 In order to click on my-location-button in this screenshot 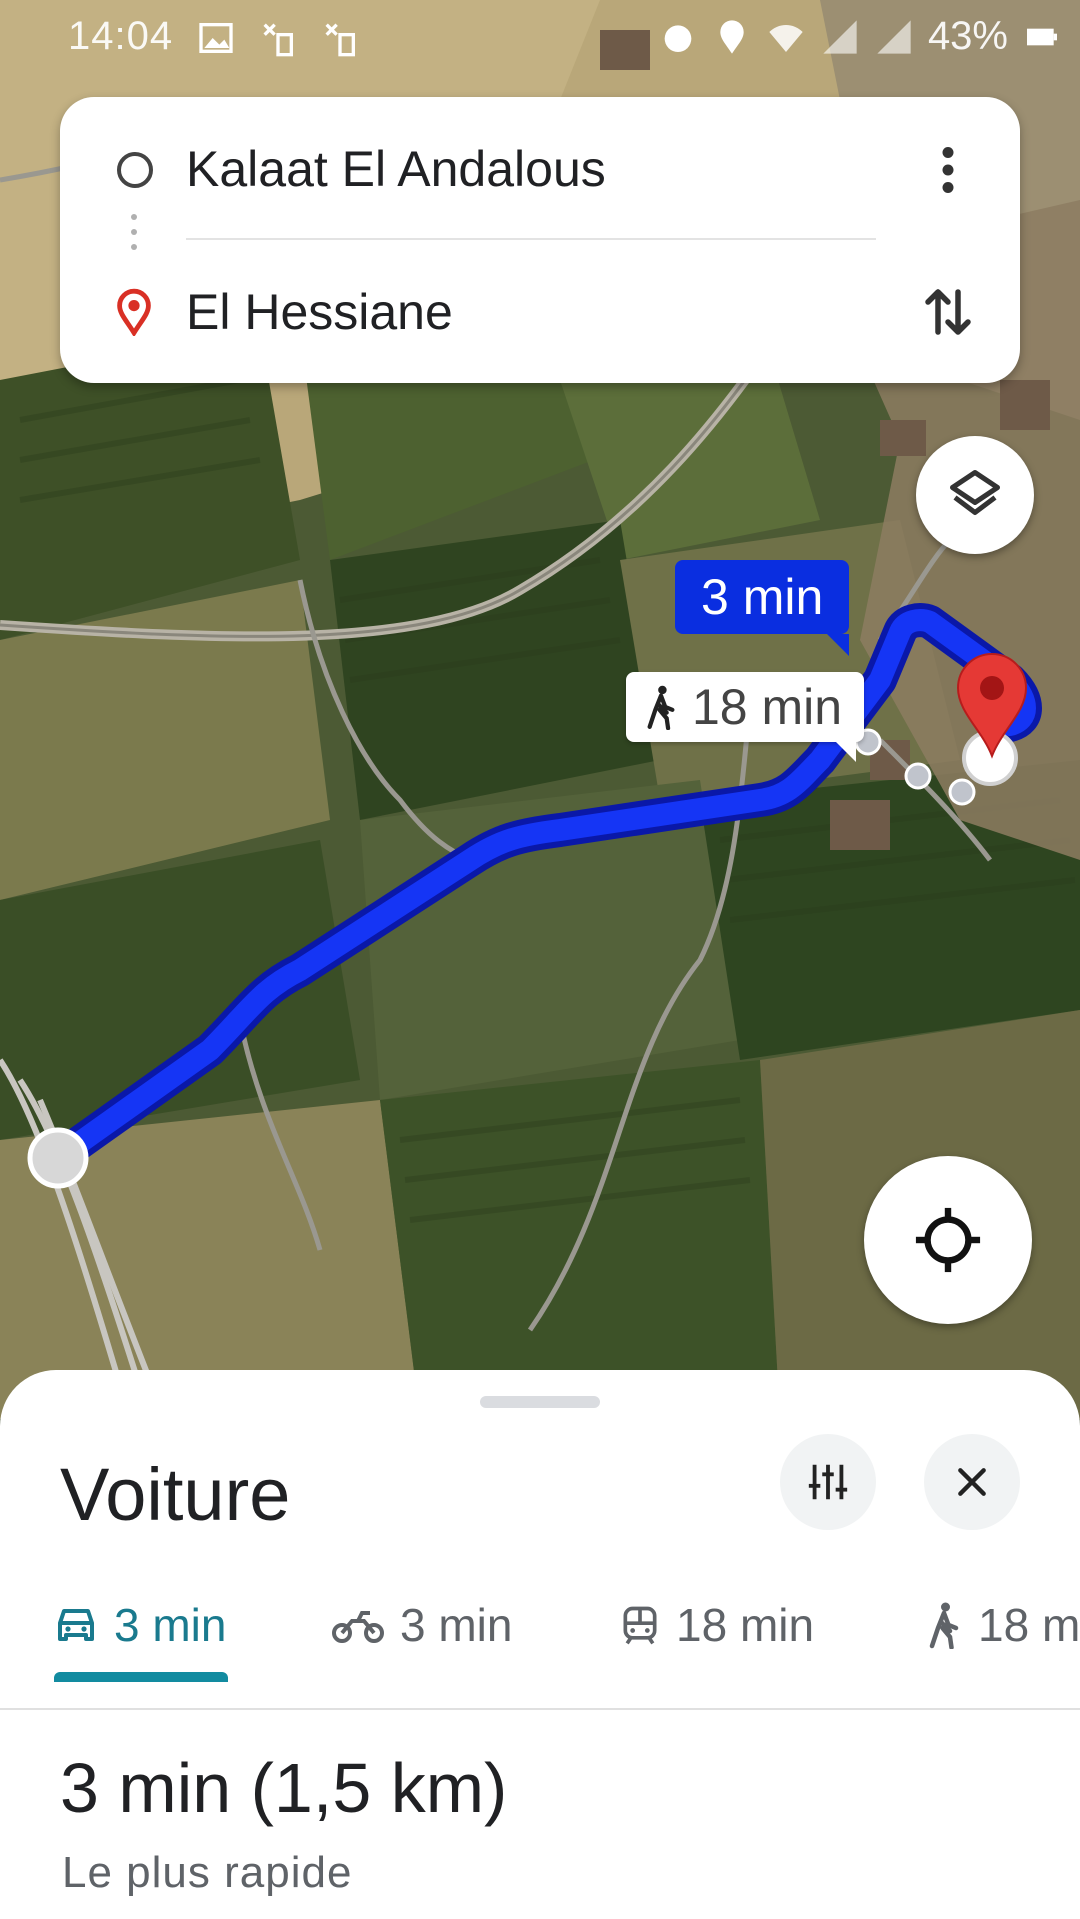, I will do `click(948, 1240)`.